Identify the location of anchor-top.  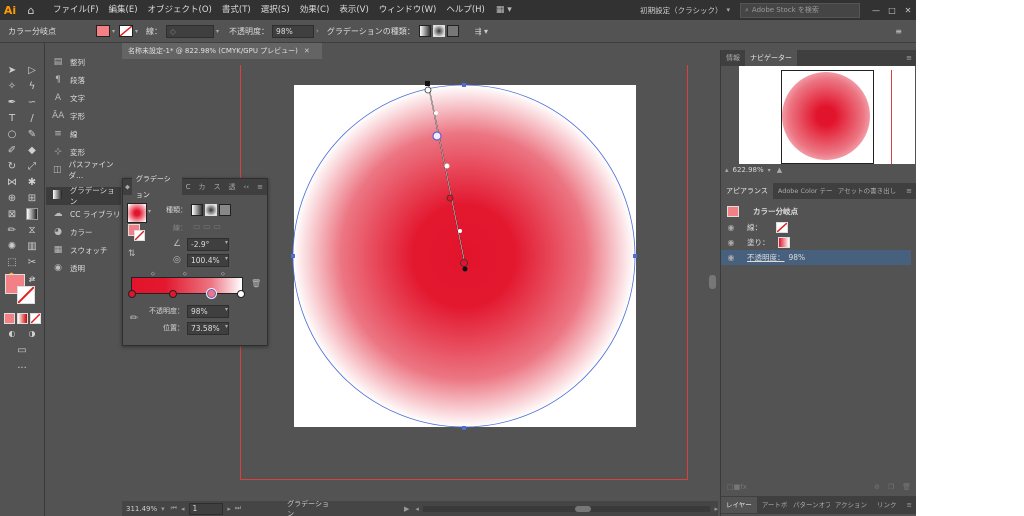
(464, 85).